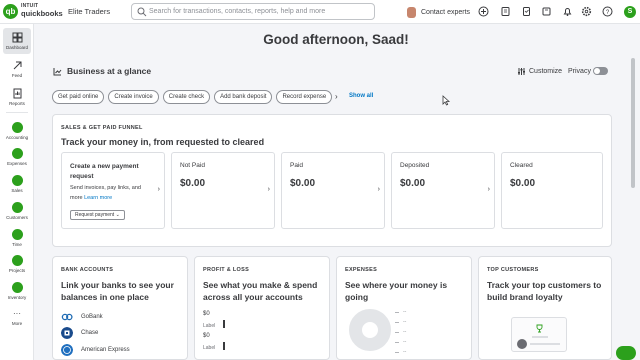 Image resolution: width=640 pixels, height=360 pixels. I want to click on nav-label: Expenses, so click(17, 163).